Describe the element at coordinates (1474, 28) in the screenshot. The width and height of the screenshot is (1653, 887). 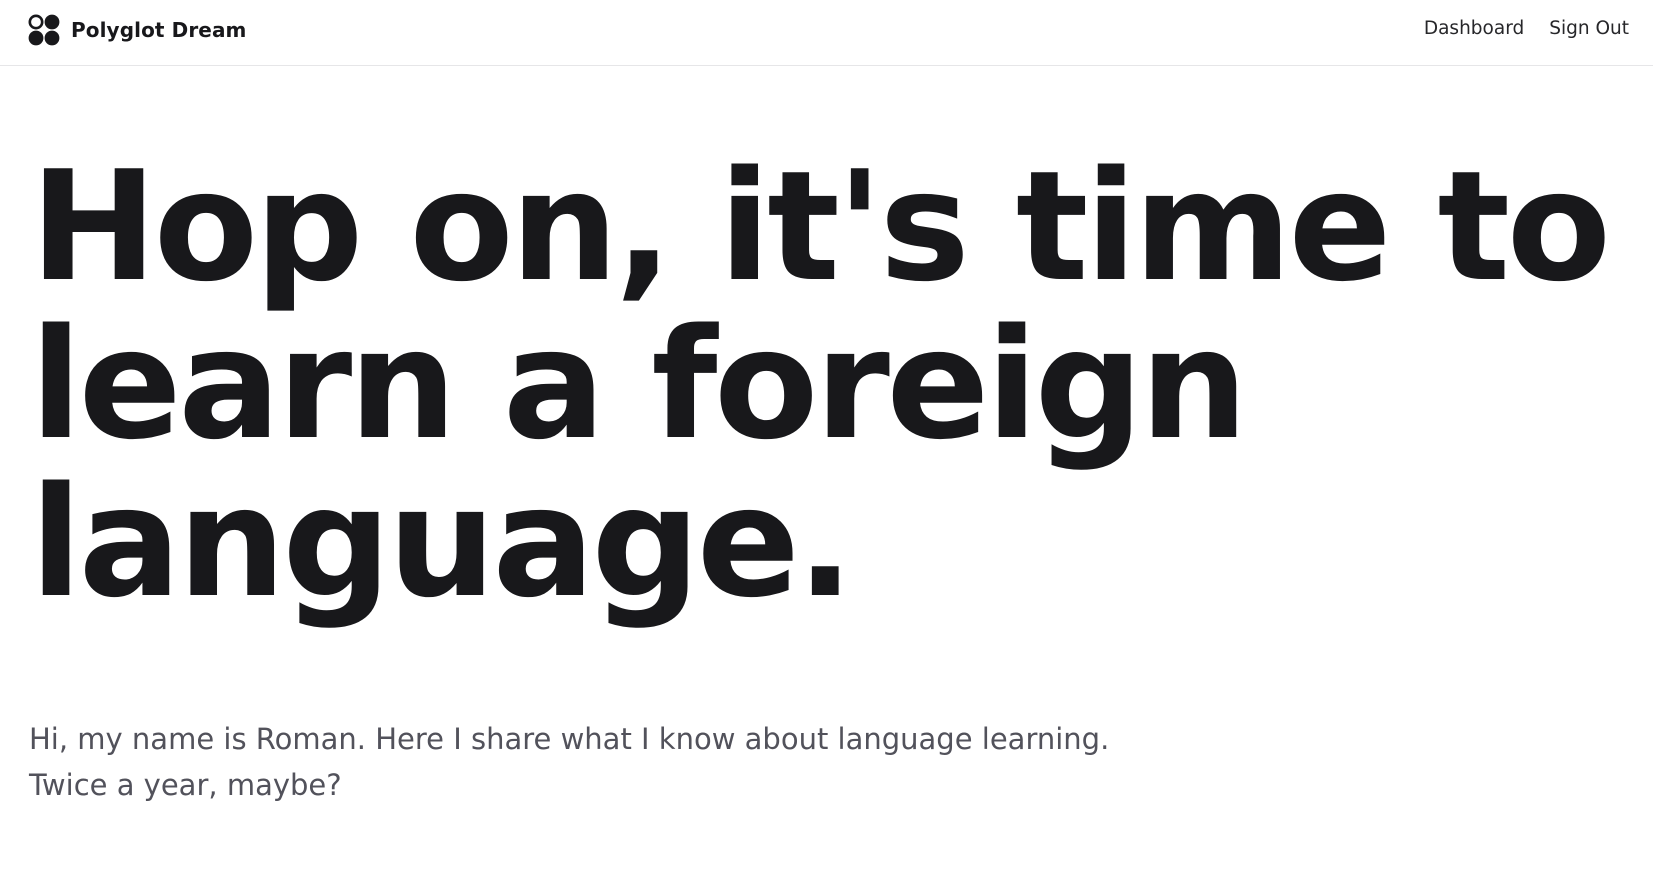
I see `nav-link-dashboard: Dashboard` at that location.